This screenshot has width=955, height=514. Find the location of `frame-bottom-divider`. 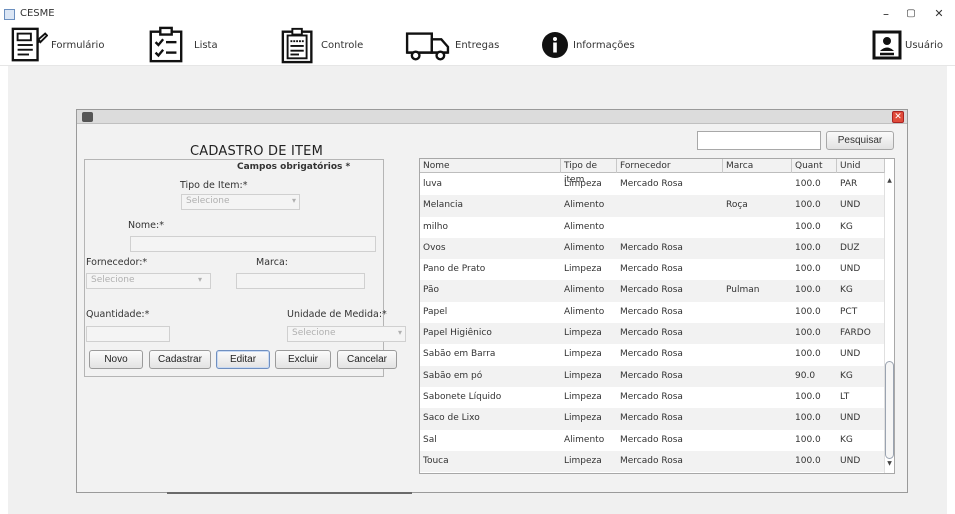

frame-bottom-divider is located at coordinates (289, 493).